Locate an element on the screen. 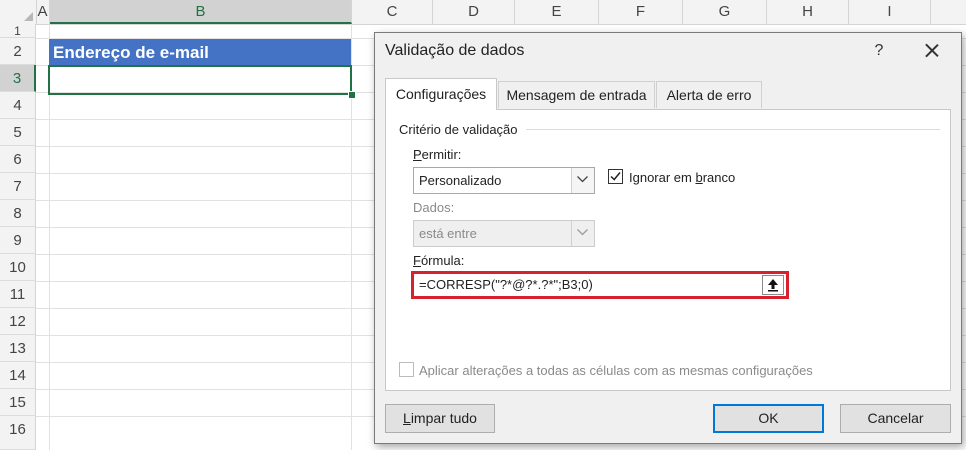 This screenshot has width=966, height=450. row-header-12: 12 is located at coordinates (18, 321).